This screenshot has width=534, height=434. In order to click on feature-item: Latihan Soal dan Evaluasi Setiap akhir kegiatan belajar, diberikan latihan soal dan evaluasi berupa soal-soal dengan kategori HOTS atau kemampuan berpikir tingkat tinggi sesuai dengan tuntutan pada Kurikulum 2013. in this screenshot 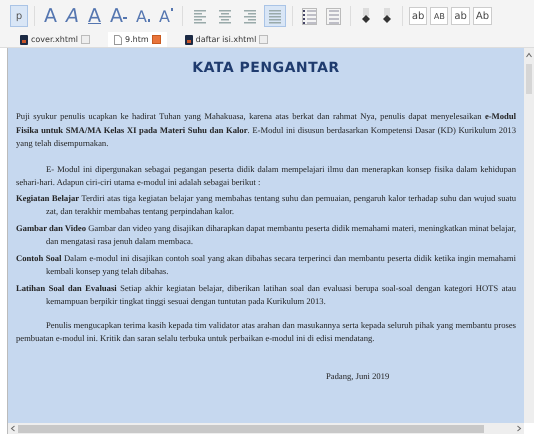, I will do `click(266, 295)`.